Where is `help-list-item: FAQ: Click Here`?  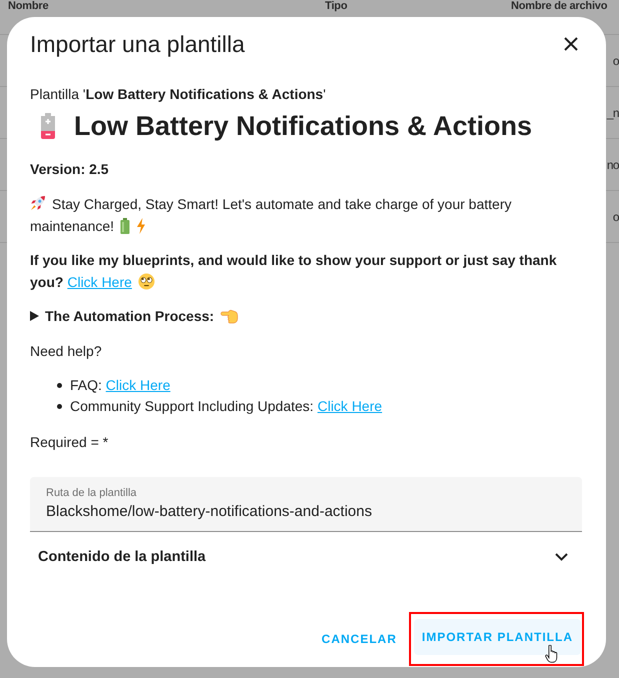
help-list-item: FAQ: Click Here is located at coordinates (120, 385).